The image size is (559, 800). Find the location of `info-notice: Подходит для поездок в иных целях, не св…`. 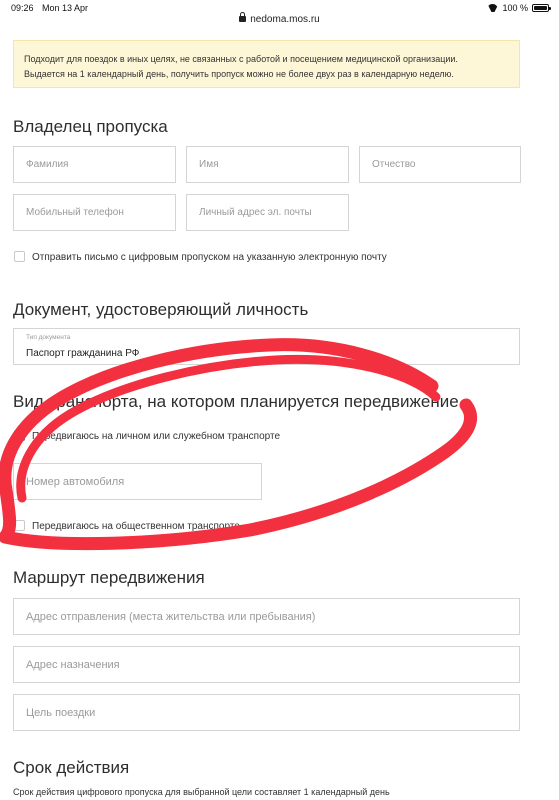

info-notice: Подходит для поездок в иных целях, не св… is located at coordinates (266, 64).